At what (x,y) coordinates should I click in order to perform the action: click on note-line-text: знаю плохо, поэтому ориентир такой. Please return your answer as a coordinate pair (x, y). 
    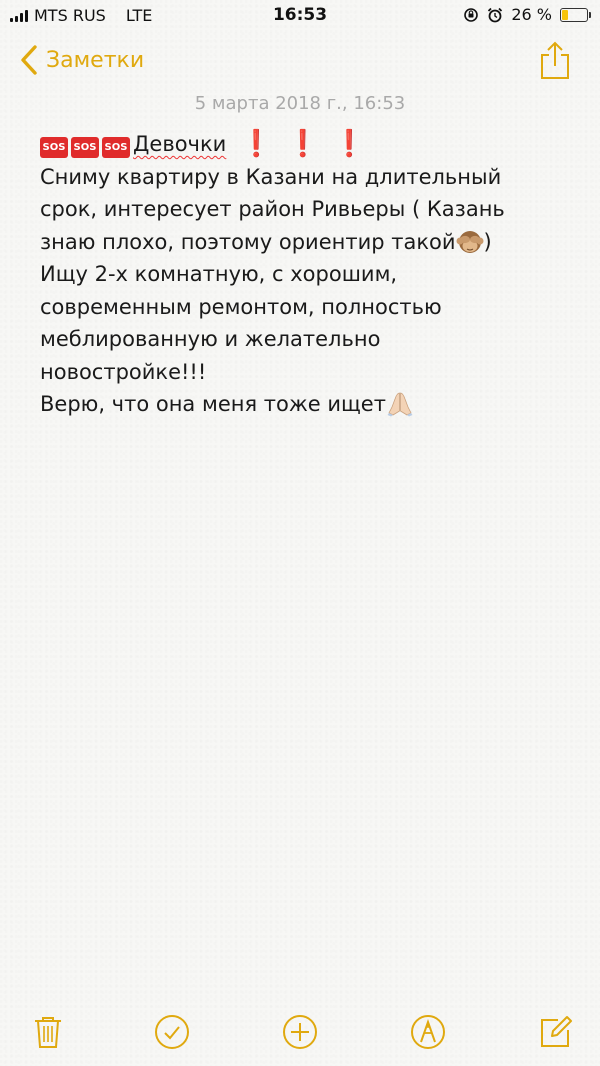
    Looking at the image, I should click on (248, 241).